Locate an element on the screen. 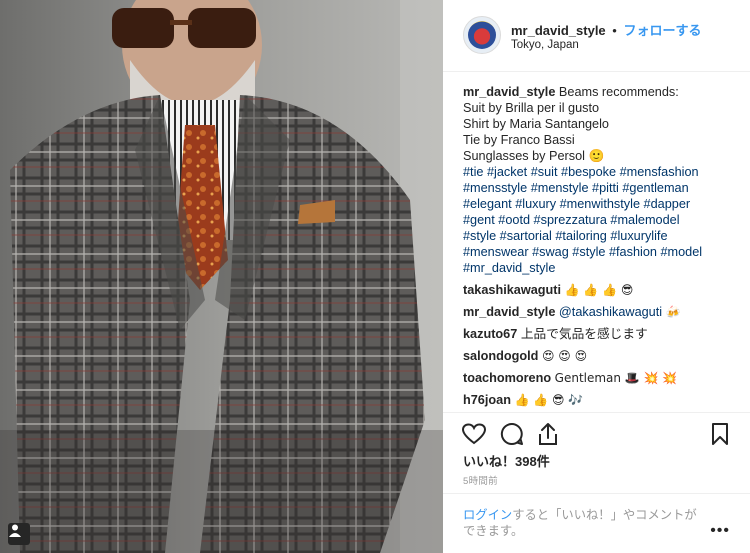 This screenshot has width=750, height=553. hashtag-line: #menswear #swag #style #fashion #model is located at coordinates (603, 252).